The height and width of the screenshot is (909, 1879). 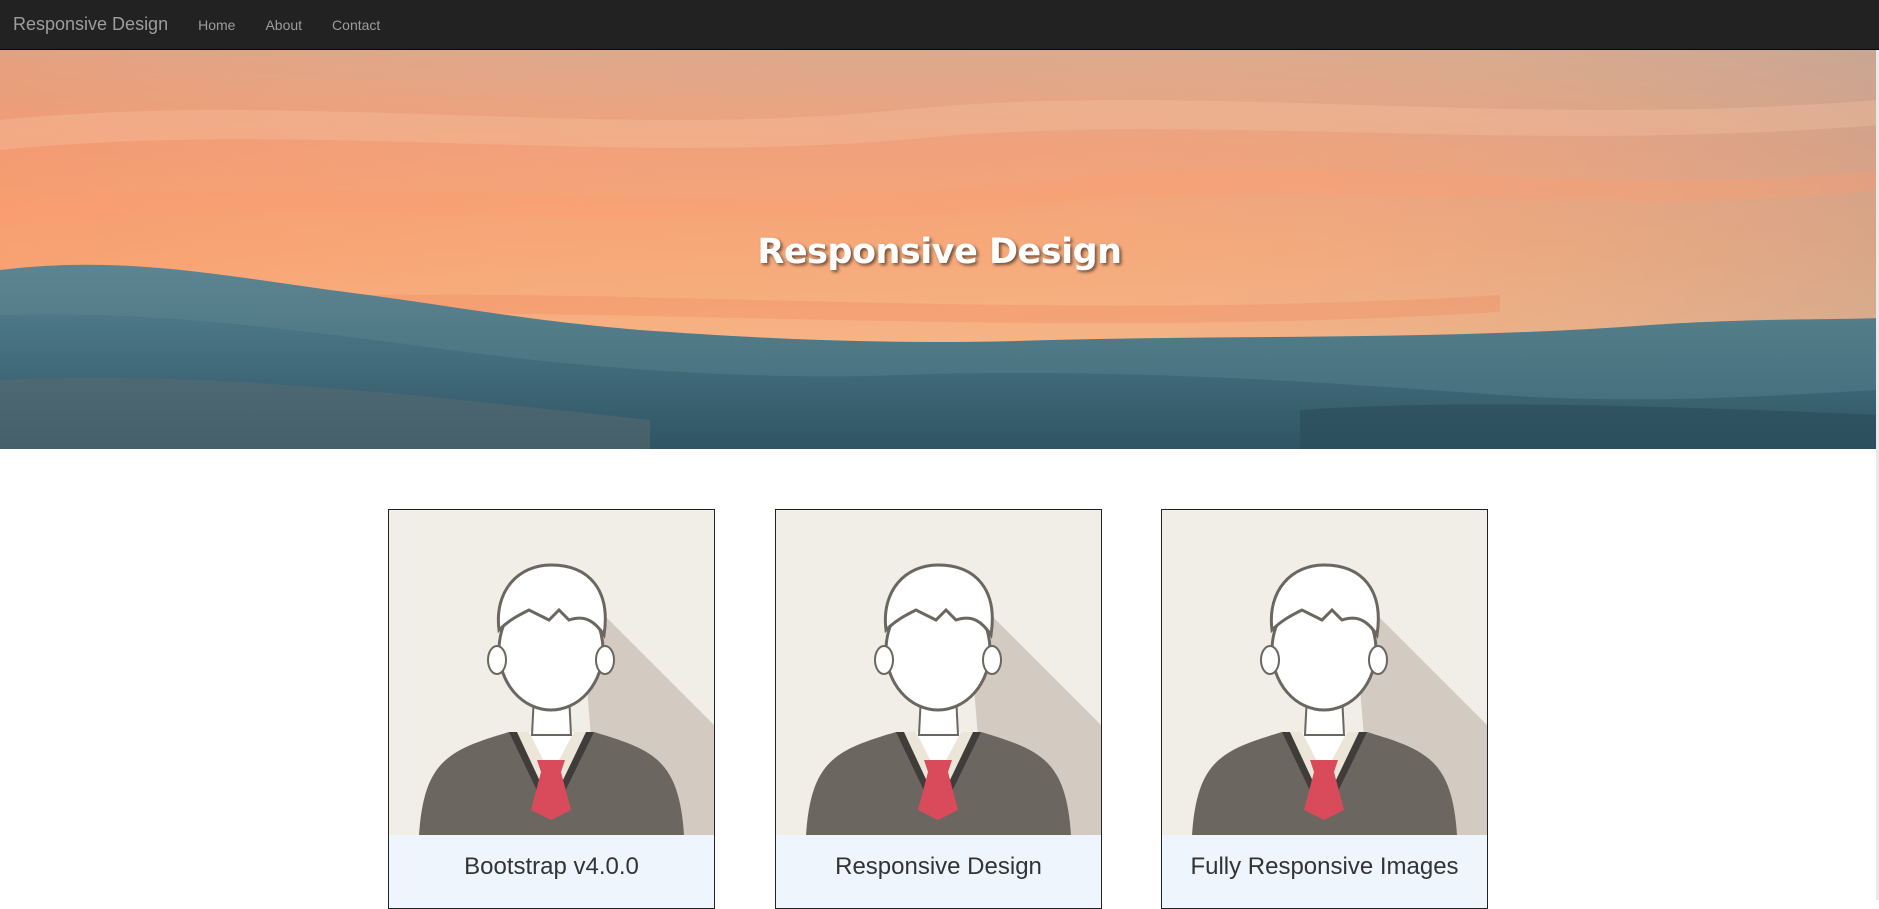 I want to click on nav-link-home: Home, so click(x=216, y=25).